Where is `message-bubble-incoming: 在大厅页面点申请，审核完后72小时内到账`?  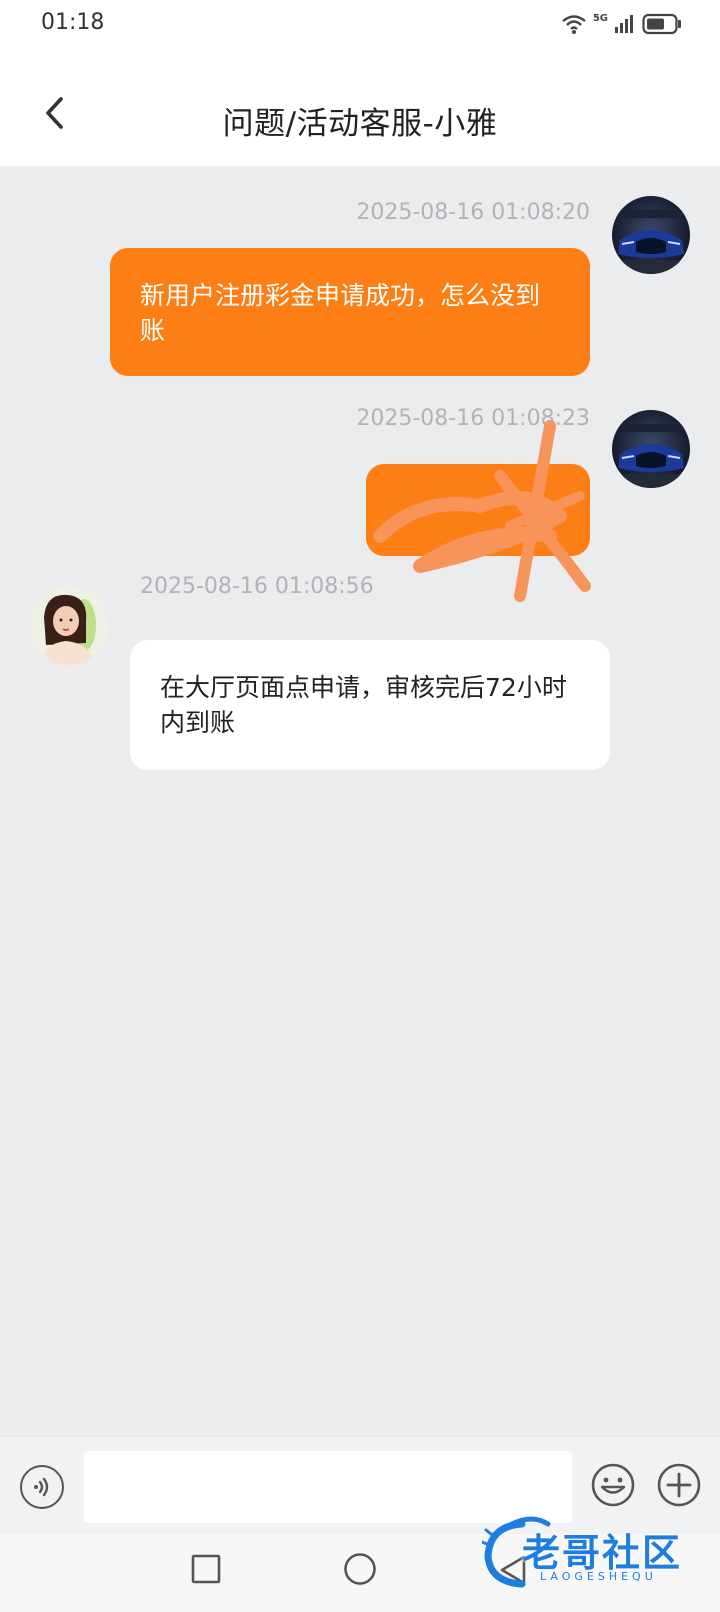
message-bubble-incoming: 在大厅页面点申请，审核完后72小时内到账 is located at coordinates (370, 705).